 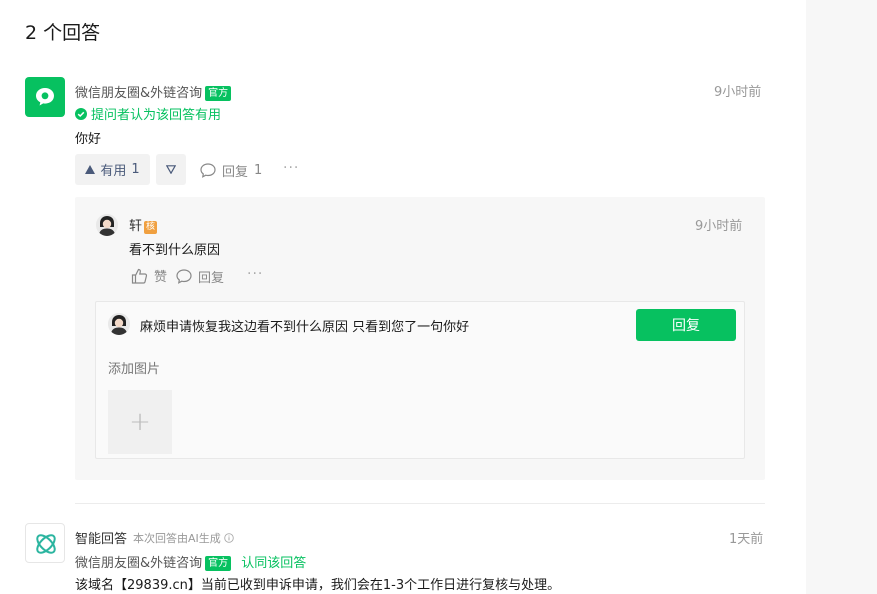 I want to click on comment-reply-label: 回复, so click(x=211, y=278).